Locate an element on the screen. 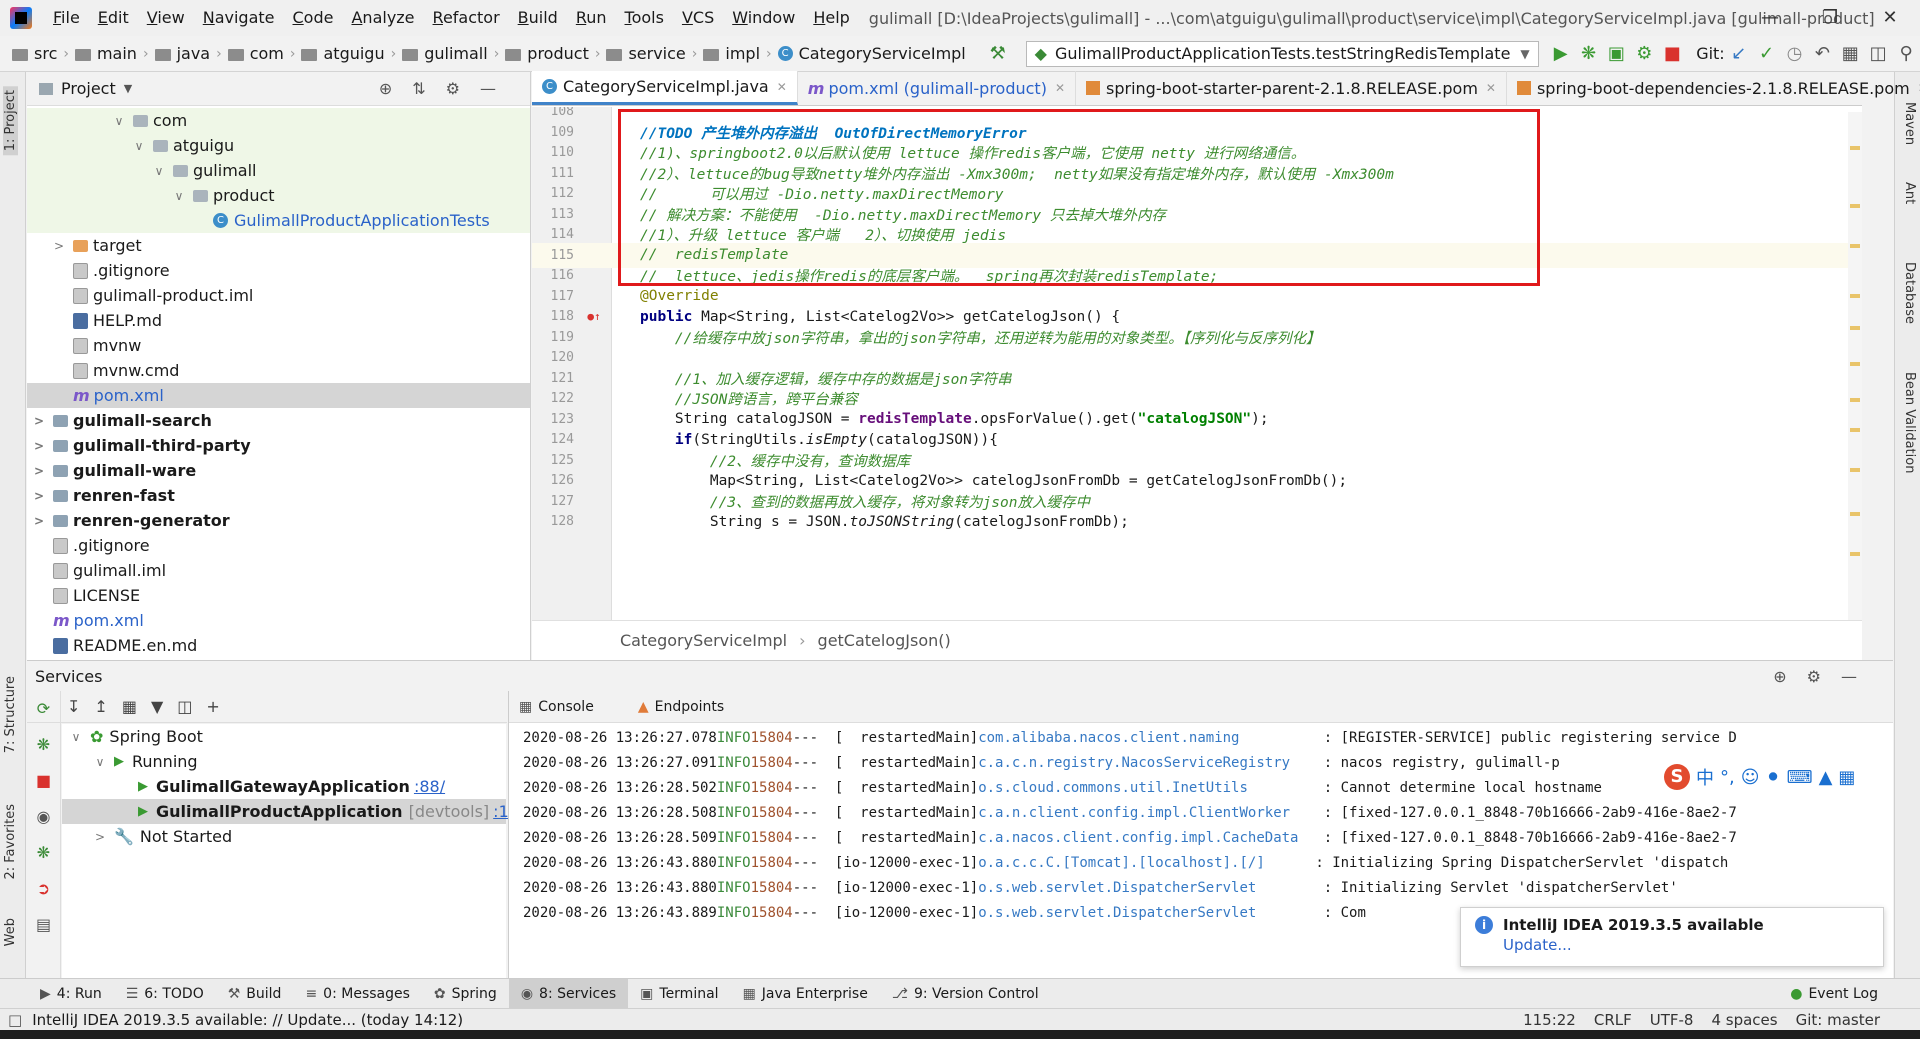  editor-tab: m pom.xml (gulimall-product) ✕ is located at coordinates (937, 88).